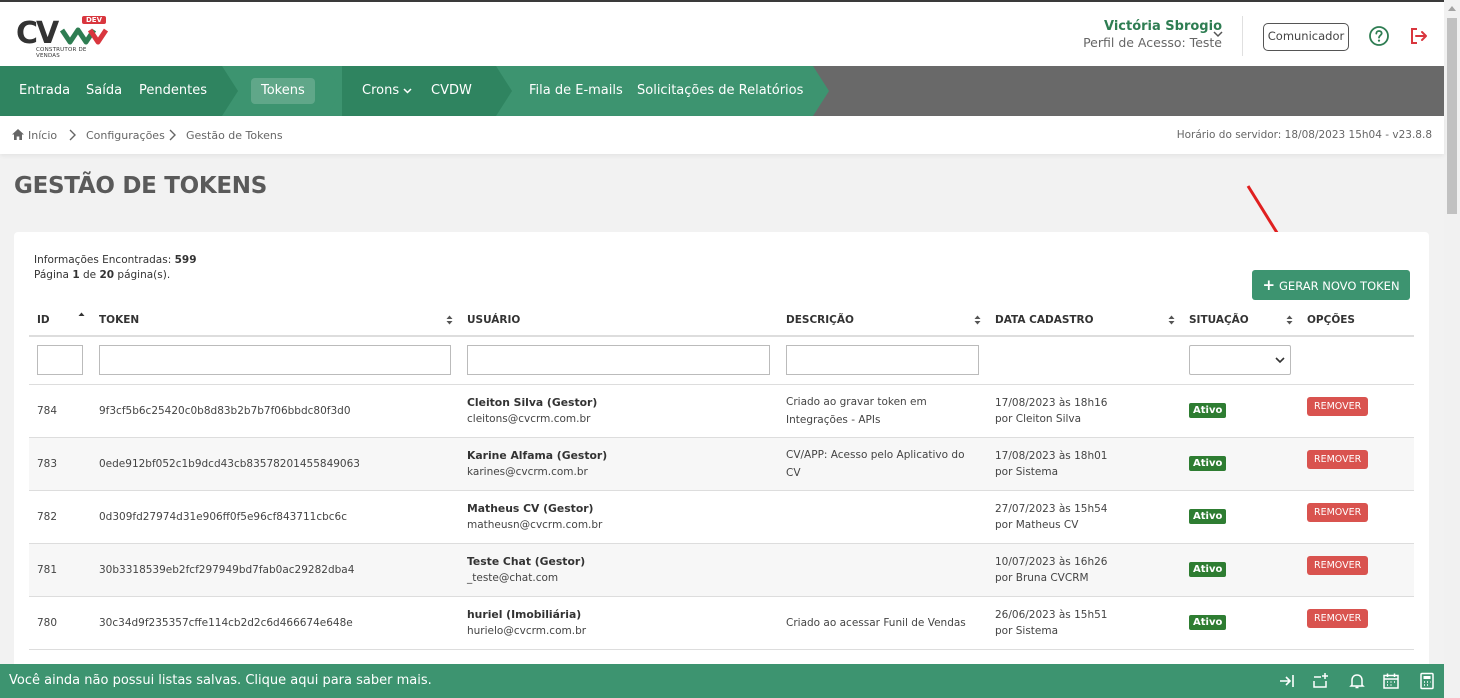 The height and width of the screenshot is (698, 1460). What do you see at coordinates (1269, 285) in the screenshot?
I see `plus-icon: +` at bounding box center [1269, 285].